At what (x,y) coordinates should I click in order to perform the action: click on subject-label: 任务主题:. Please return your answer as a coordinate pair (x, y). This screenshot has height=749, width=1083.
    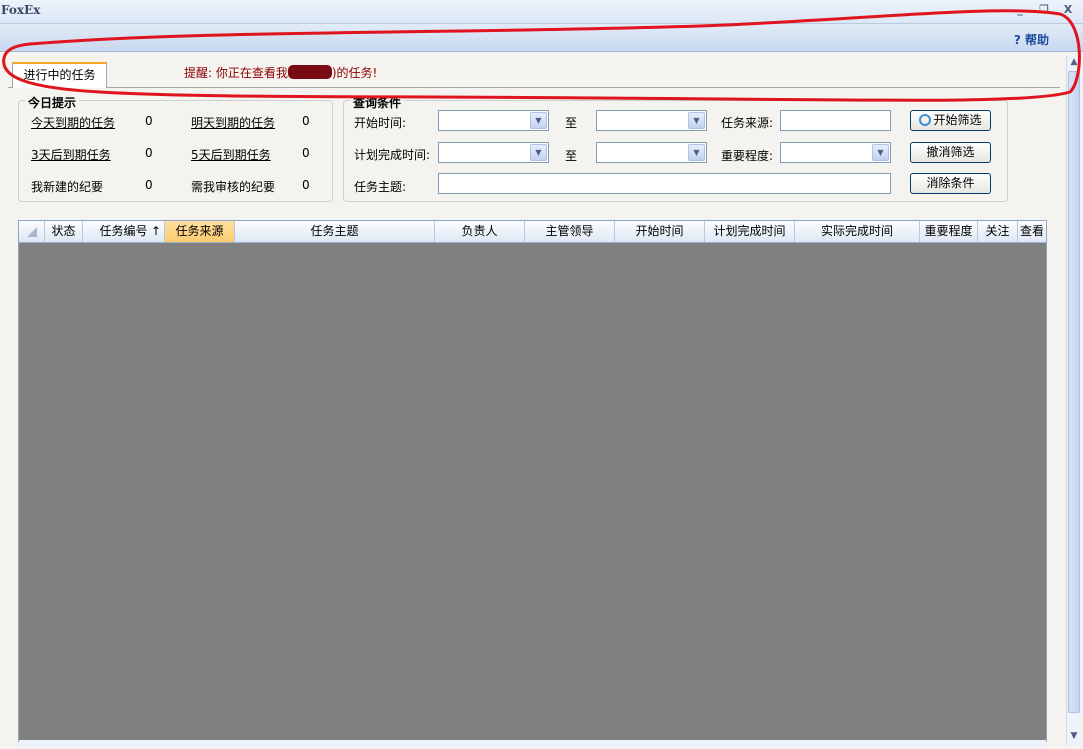
    Looking at the image, I should click on (380, 187).